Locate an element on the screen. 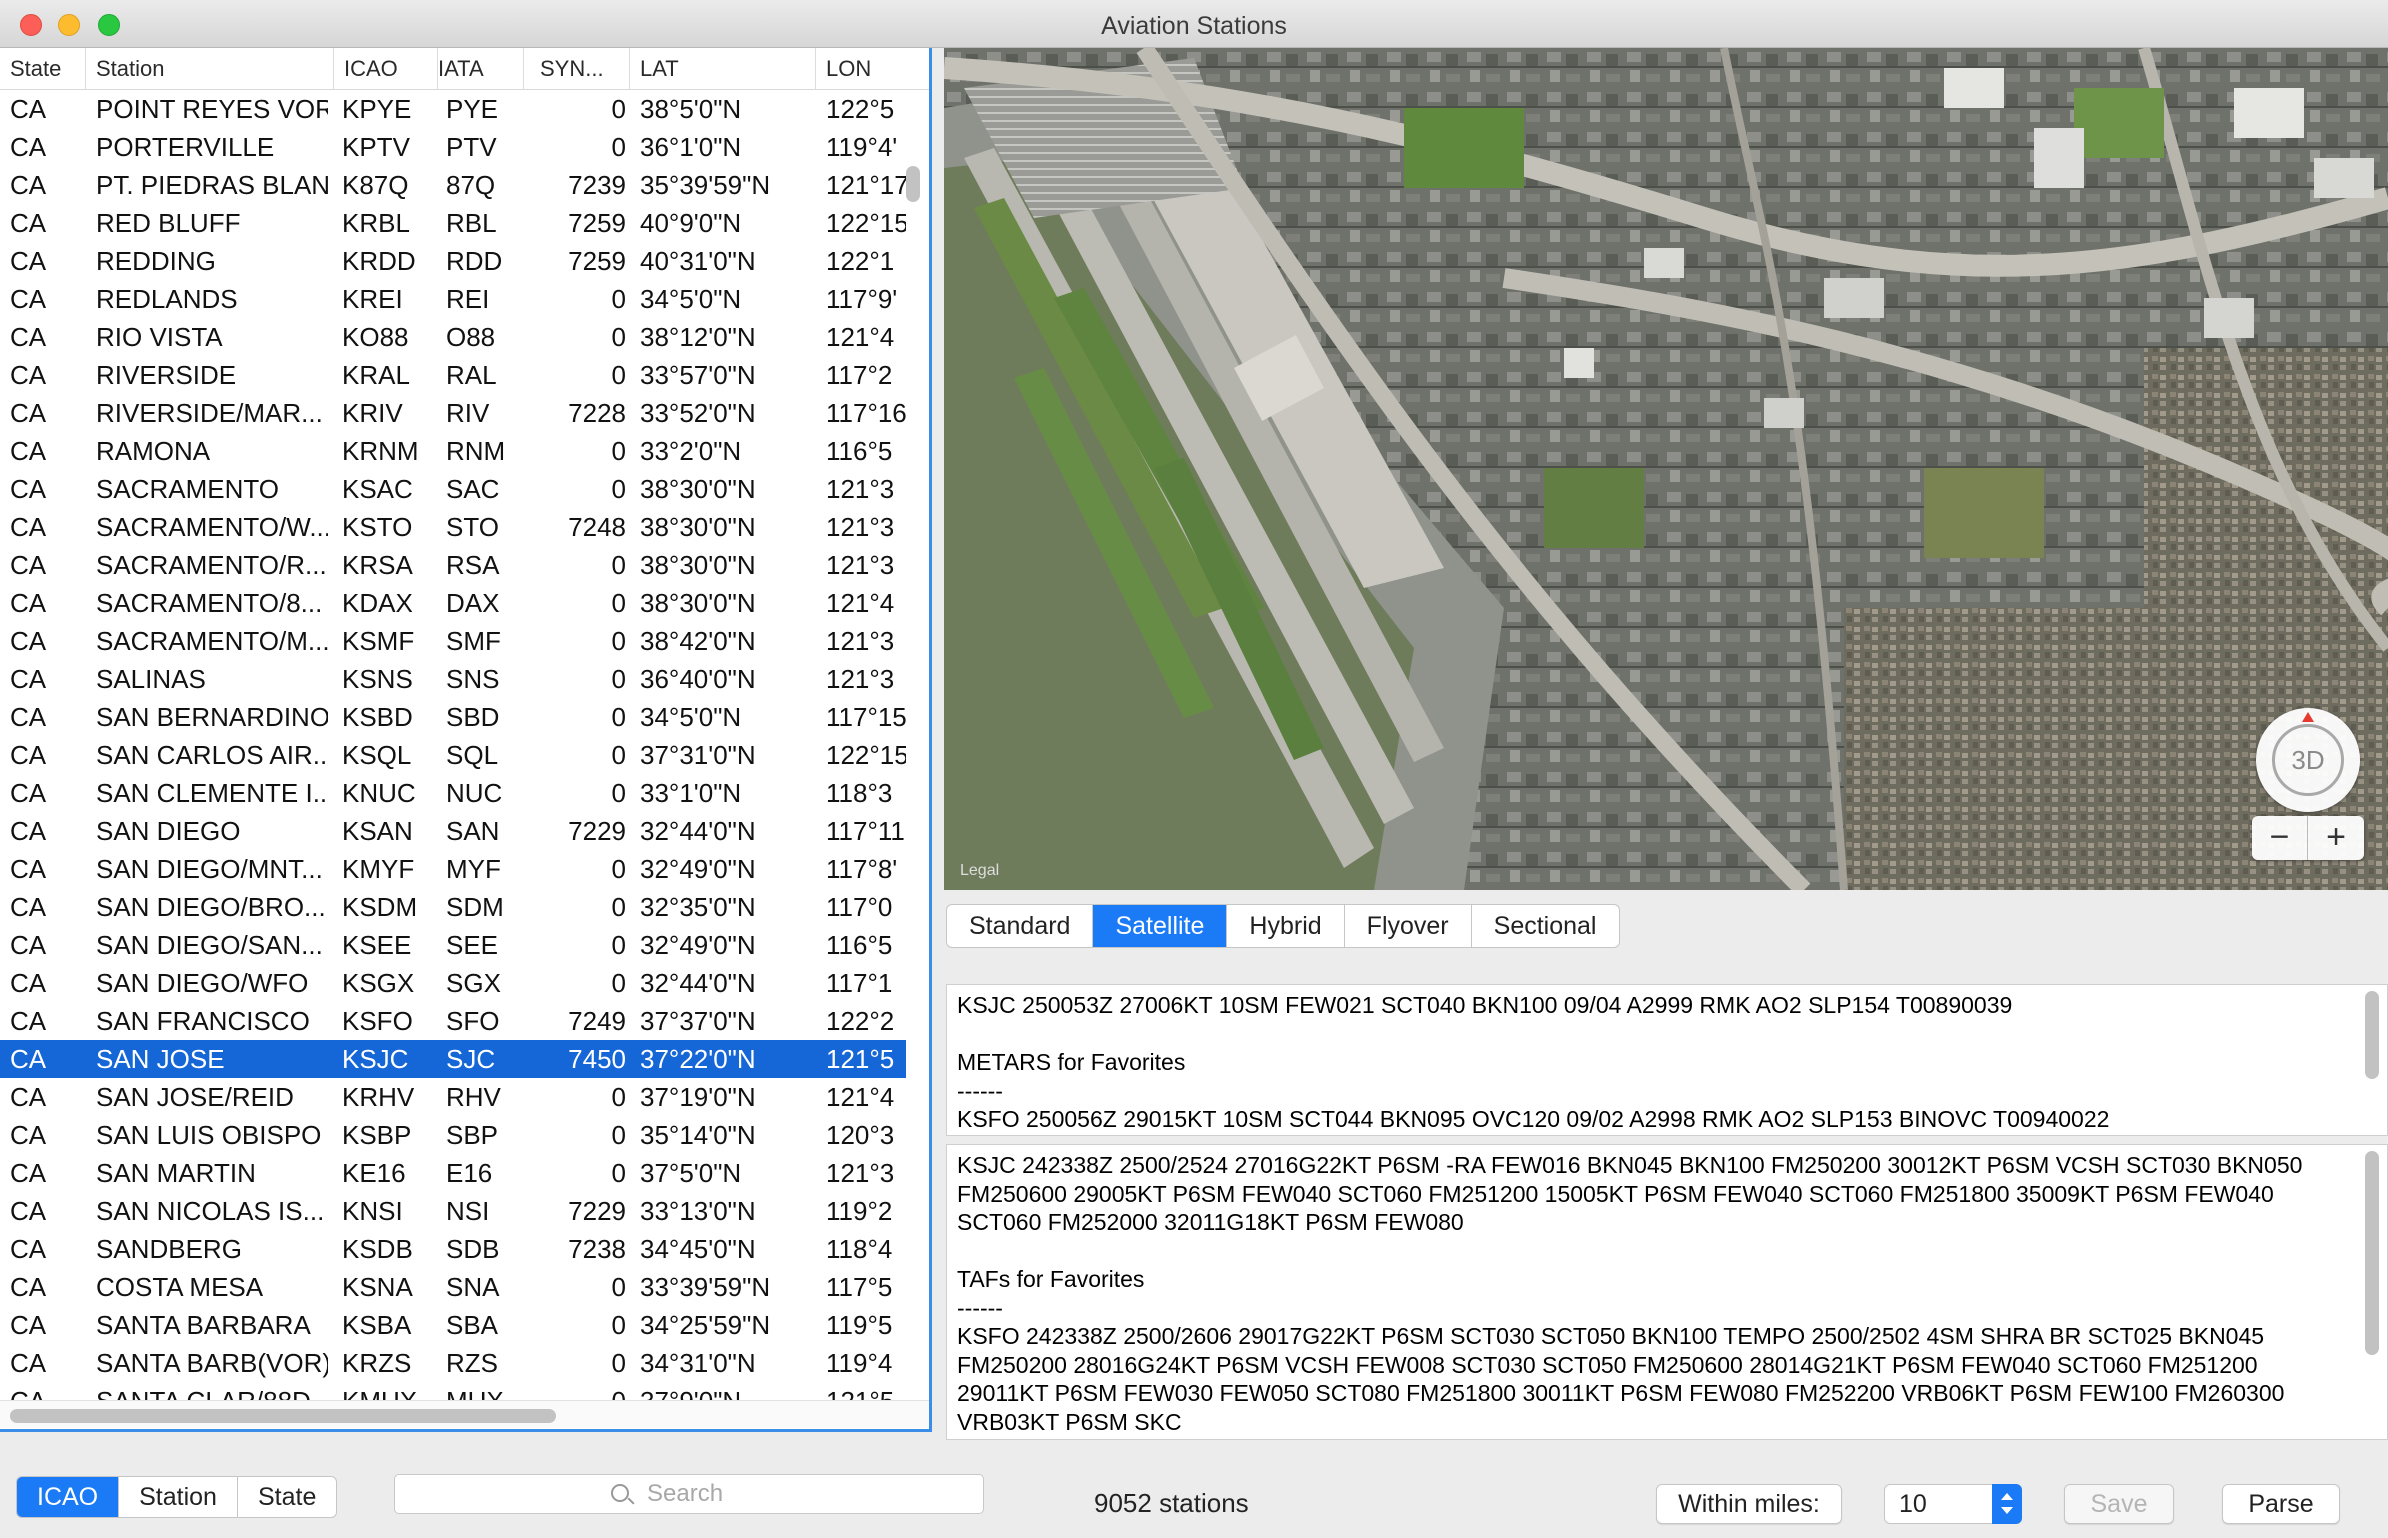  sort-by-station: Station is located at coordinates (178, 1497).